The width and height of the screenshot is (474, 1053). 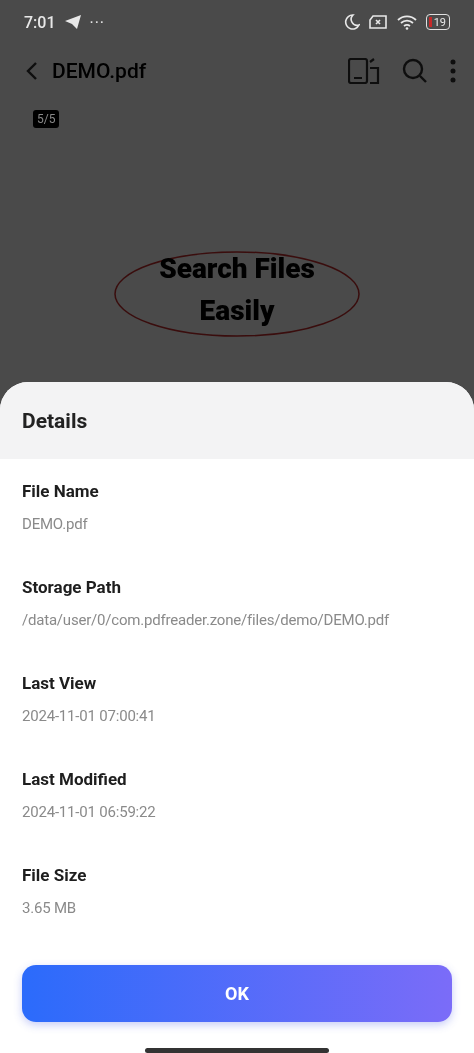 What do you see at coordinates (406, 22) in the screenshot?
I see `wifi-icon` at bounding box center [406, 22].